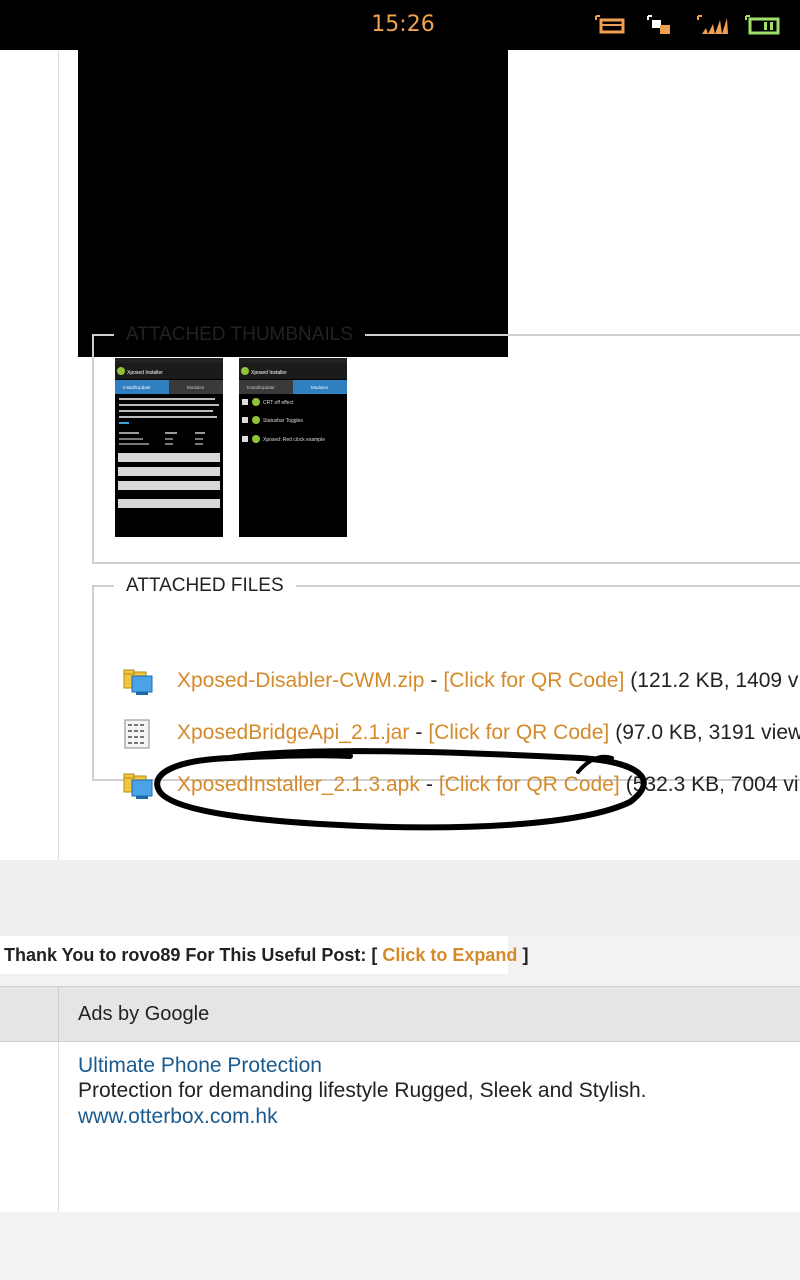 The image size is (800, 1280). I want to click on ad-title-link: Ultimate Phone Protection, so click(200, 1066).